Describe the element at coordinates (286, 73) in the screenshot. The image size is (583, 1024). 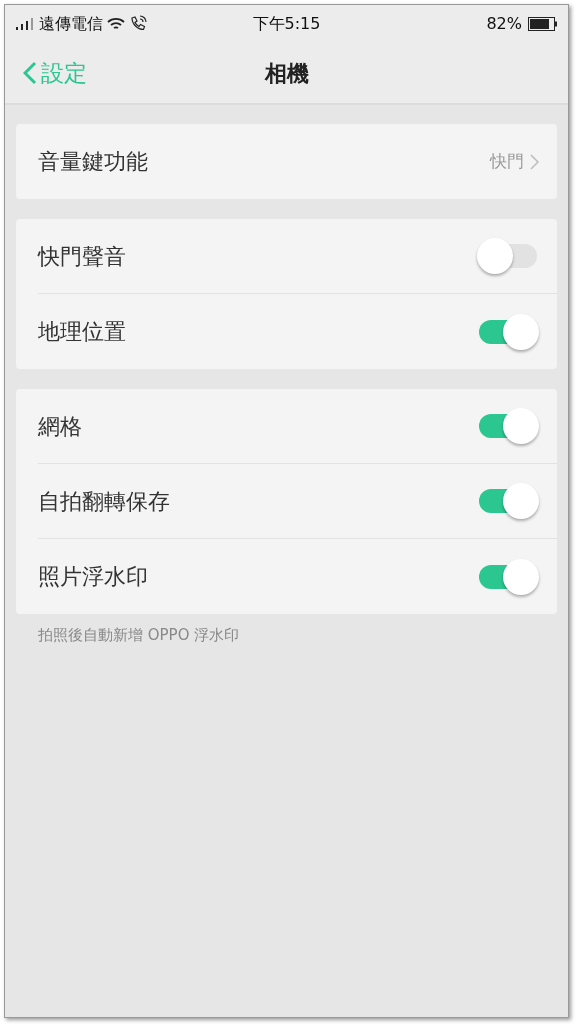
I see `page-title: 相機` at that location.